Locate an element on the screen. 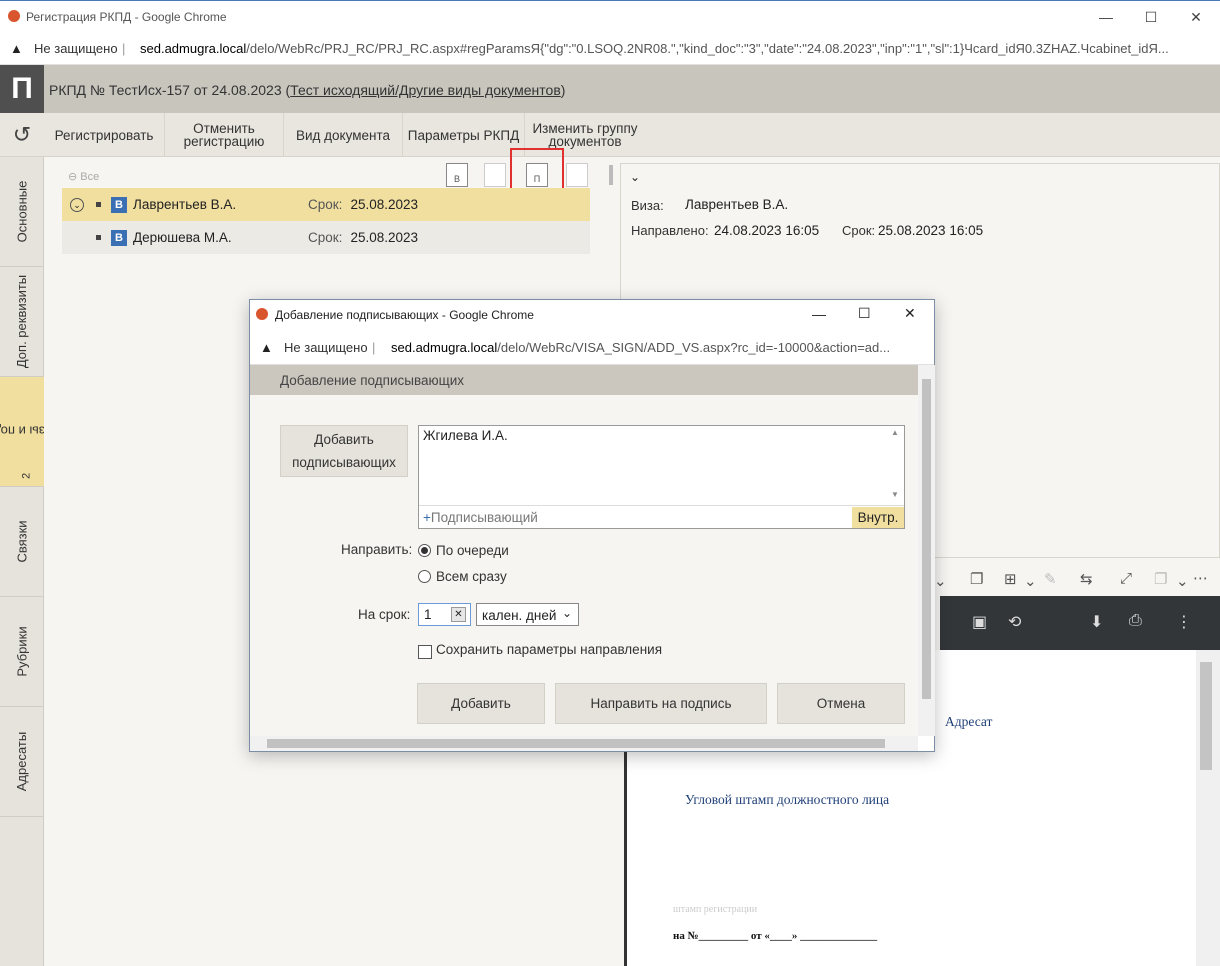  plus-icon: + is located at coordinates (427, 517).